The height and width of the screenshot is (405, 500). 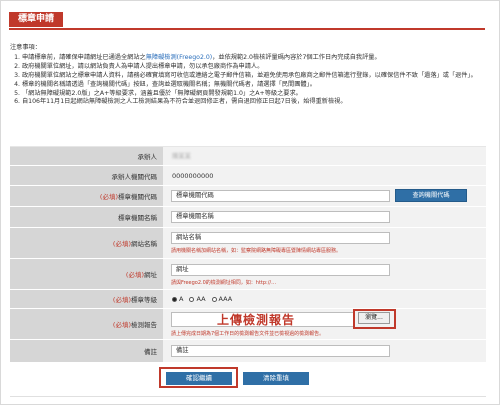 What do you see at coordinates (431, 195) in the screenshot?
I see `query-org-code-button: 查詢機關代碼` at bounding box center [431, 195].